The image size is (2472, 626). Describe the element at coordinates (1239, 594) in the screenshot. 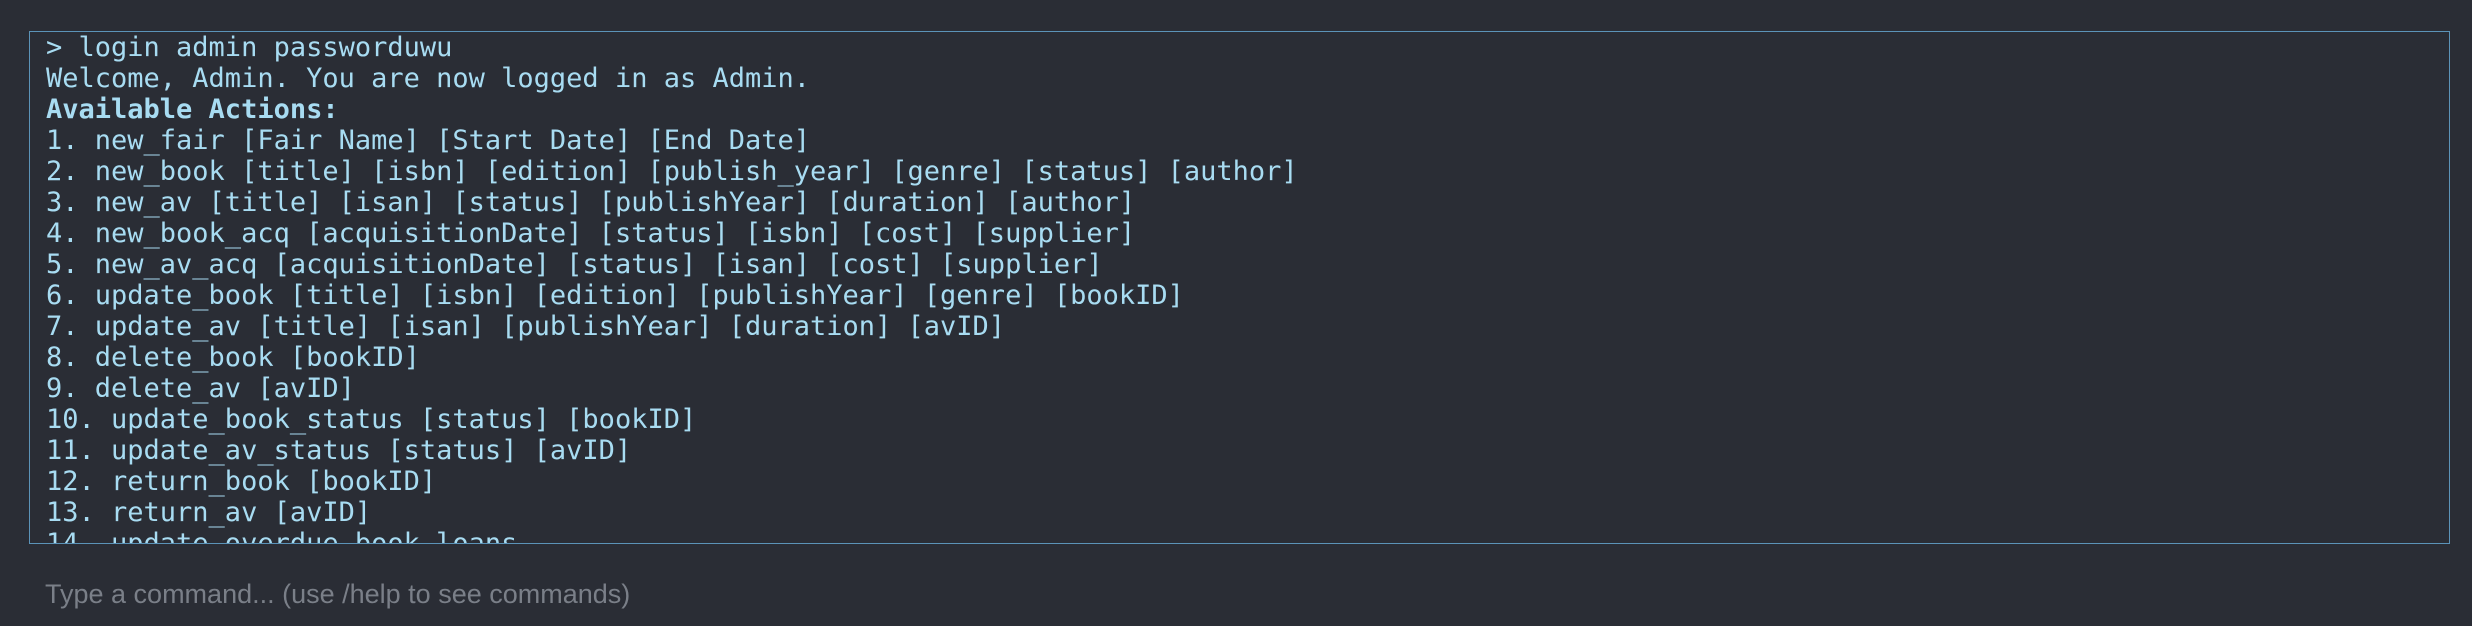

I see `command-input` at that location.